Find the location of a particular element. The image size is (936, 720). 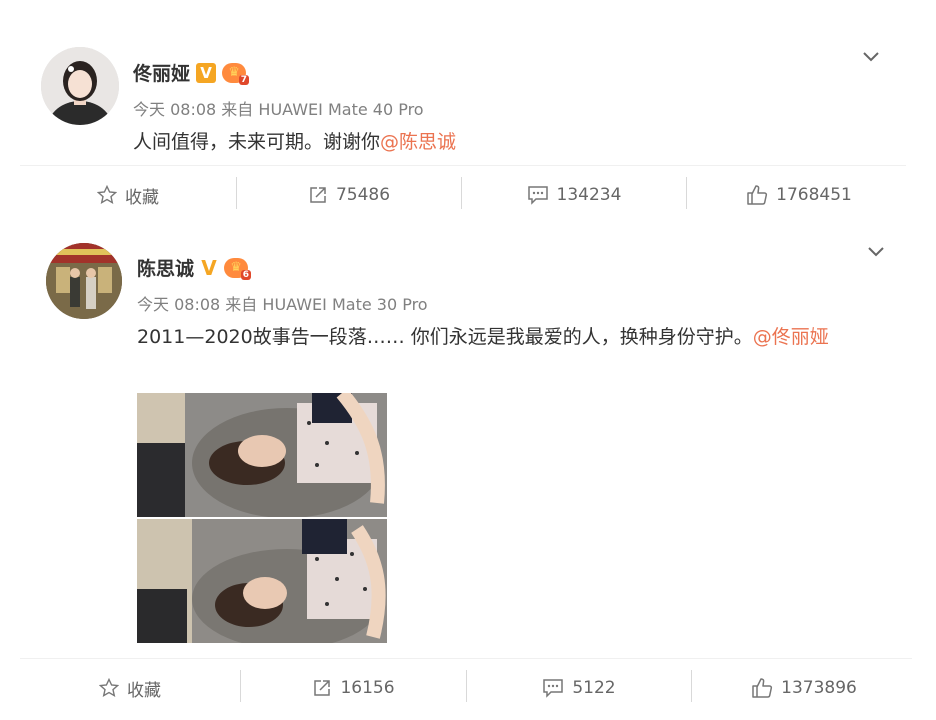

comment-button: 134234 is located at coordinates (574, 195).